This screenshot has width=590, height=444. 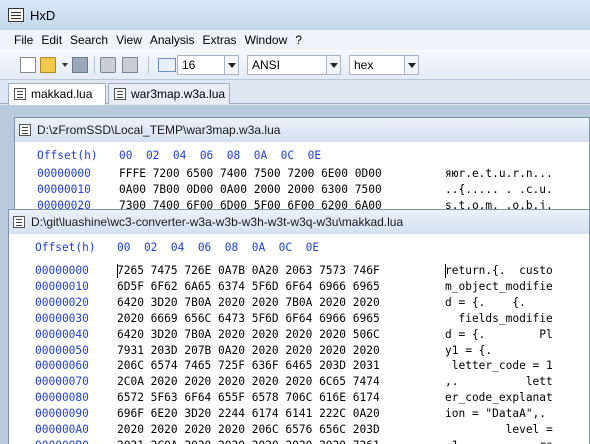 What do you see at coordinates (266, 40) in the screenshot?
I see `menu-window: Window` at bounding box center [266, 40].